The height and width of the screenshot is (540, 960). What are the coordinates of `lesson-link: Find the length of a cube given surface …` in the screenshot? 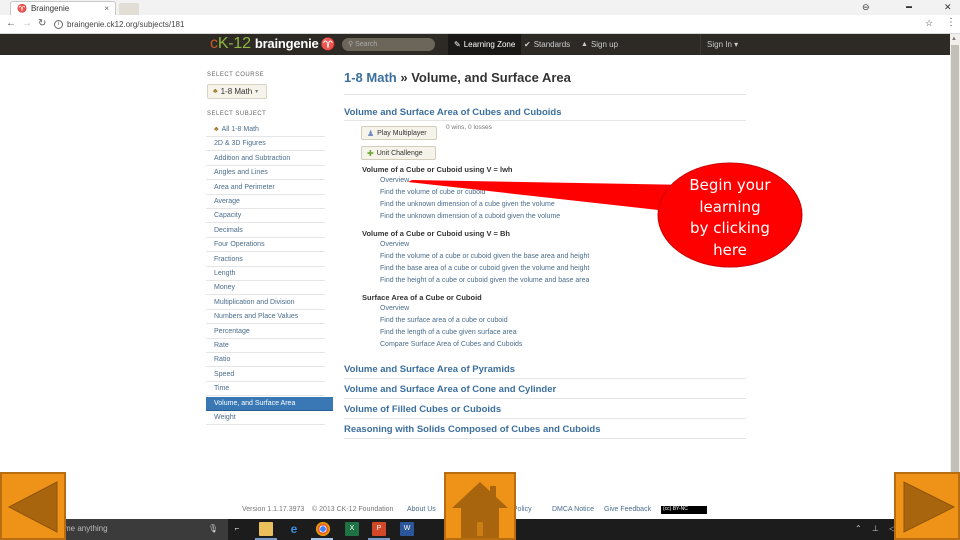 It's located at (448, 332).